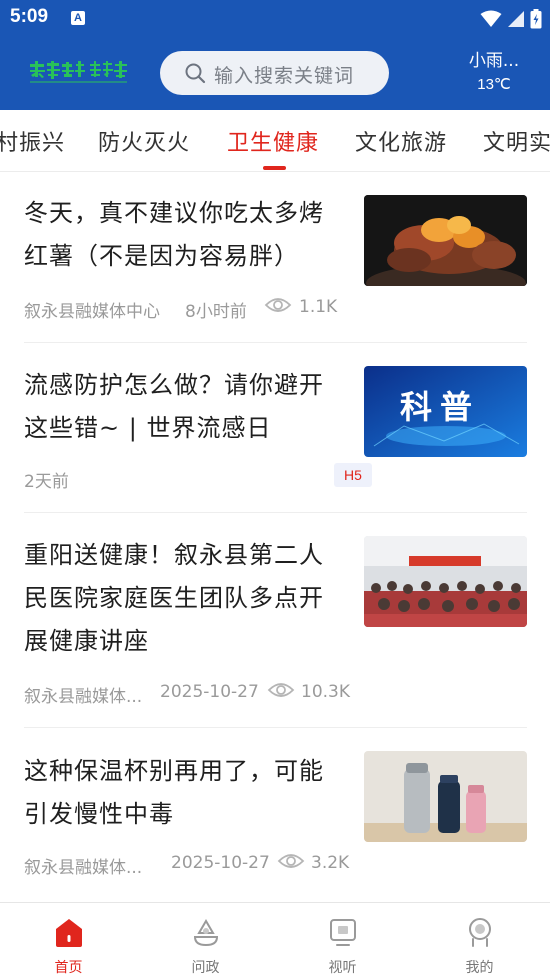 This screenshot has height=980, width=550. What do you see at coordinates (68, 933) in the screenshot?
I see `home-icon` at bounding box center [68, 933].